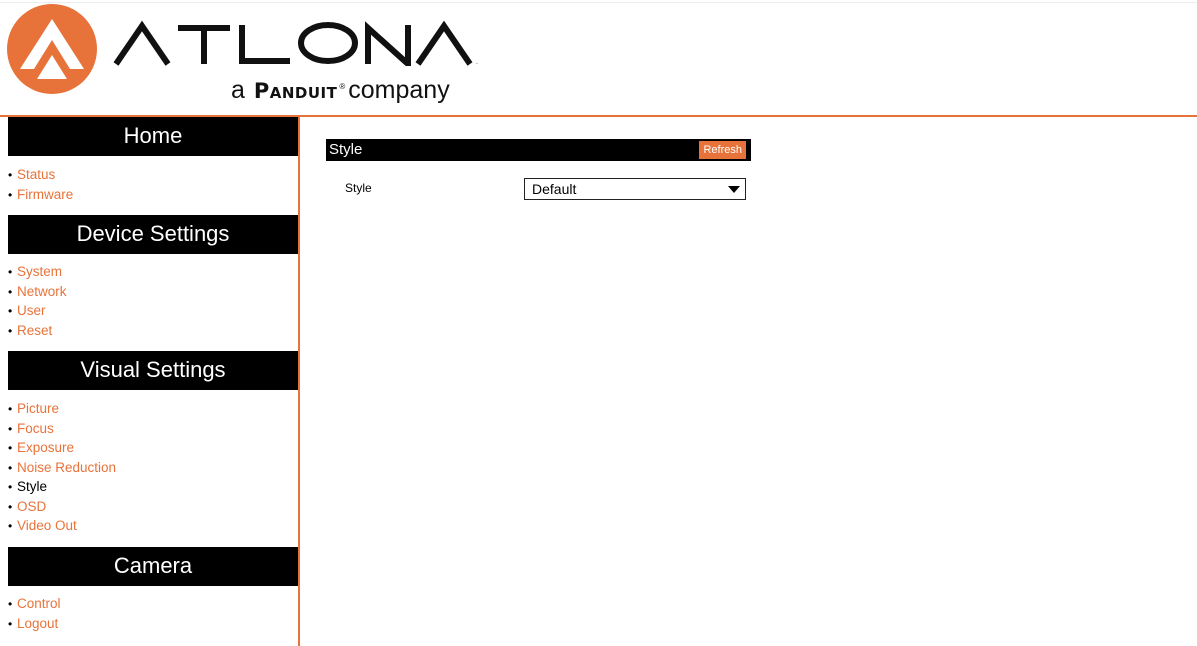 This screenshot has height=646, width=1197. I want to click on sidebar-item-style: • Style, so click(62, 487).